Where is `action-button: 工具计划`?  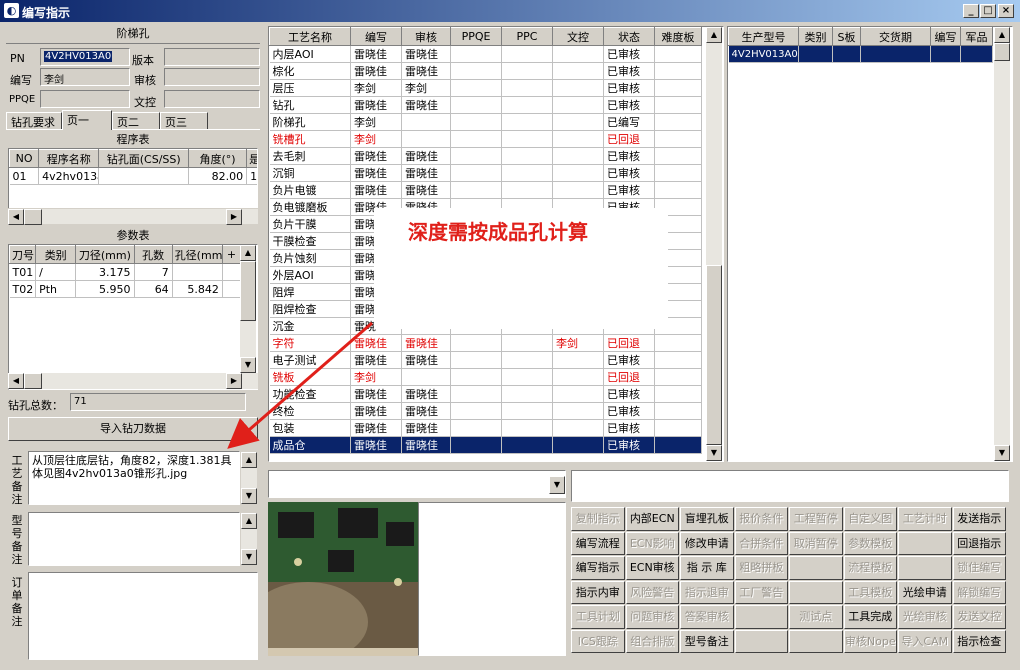 action-button: 工具计划 is located at coordinates (598, 617).